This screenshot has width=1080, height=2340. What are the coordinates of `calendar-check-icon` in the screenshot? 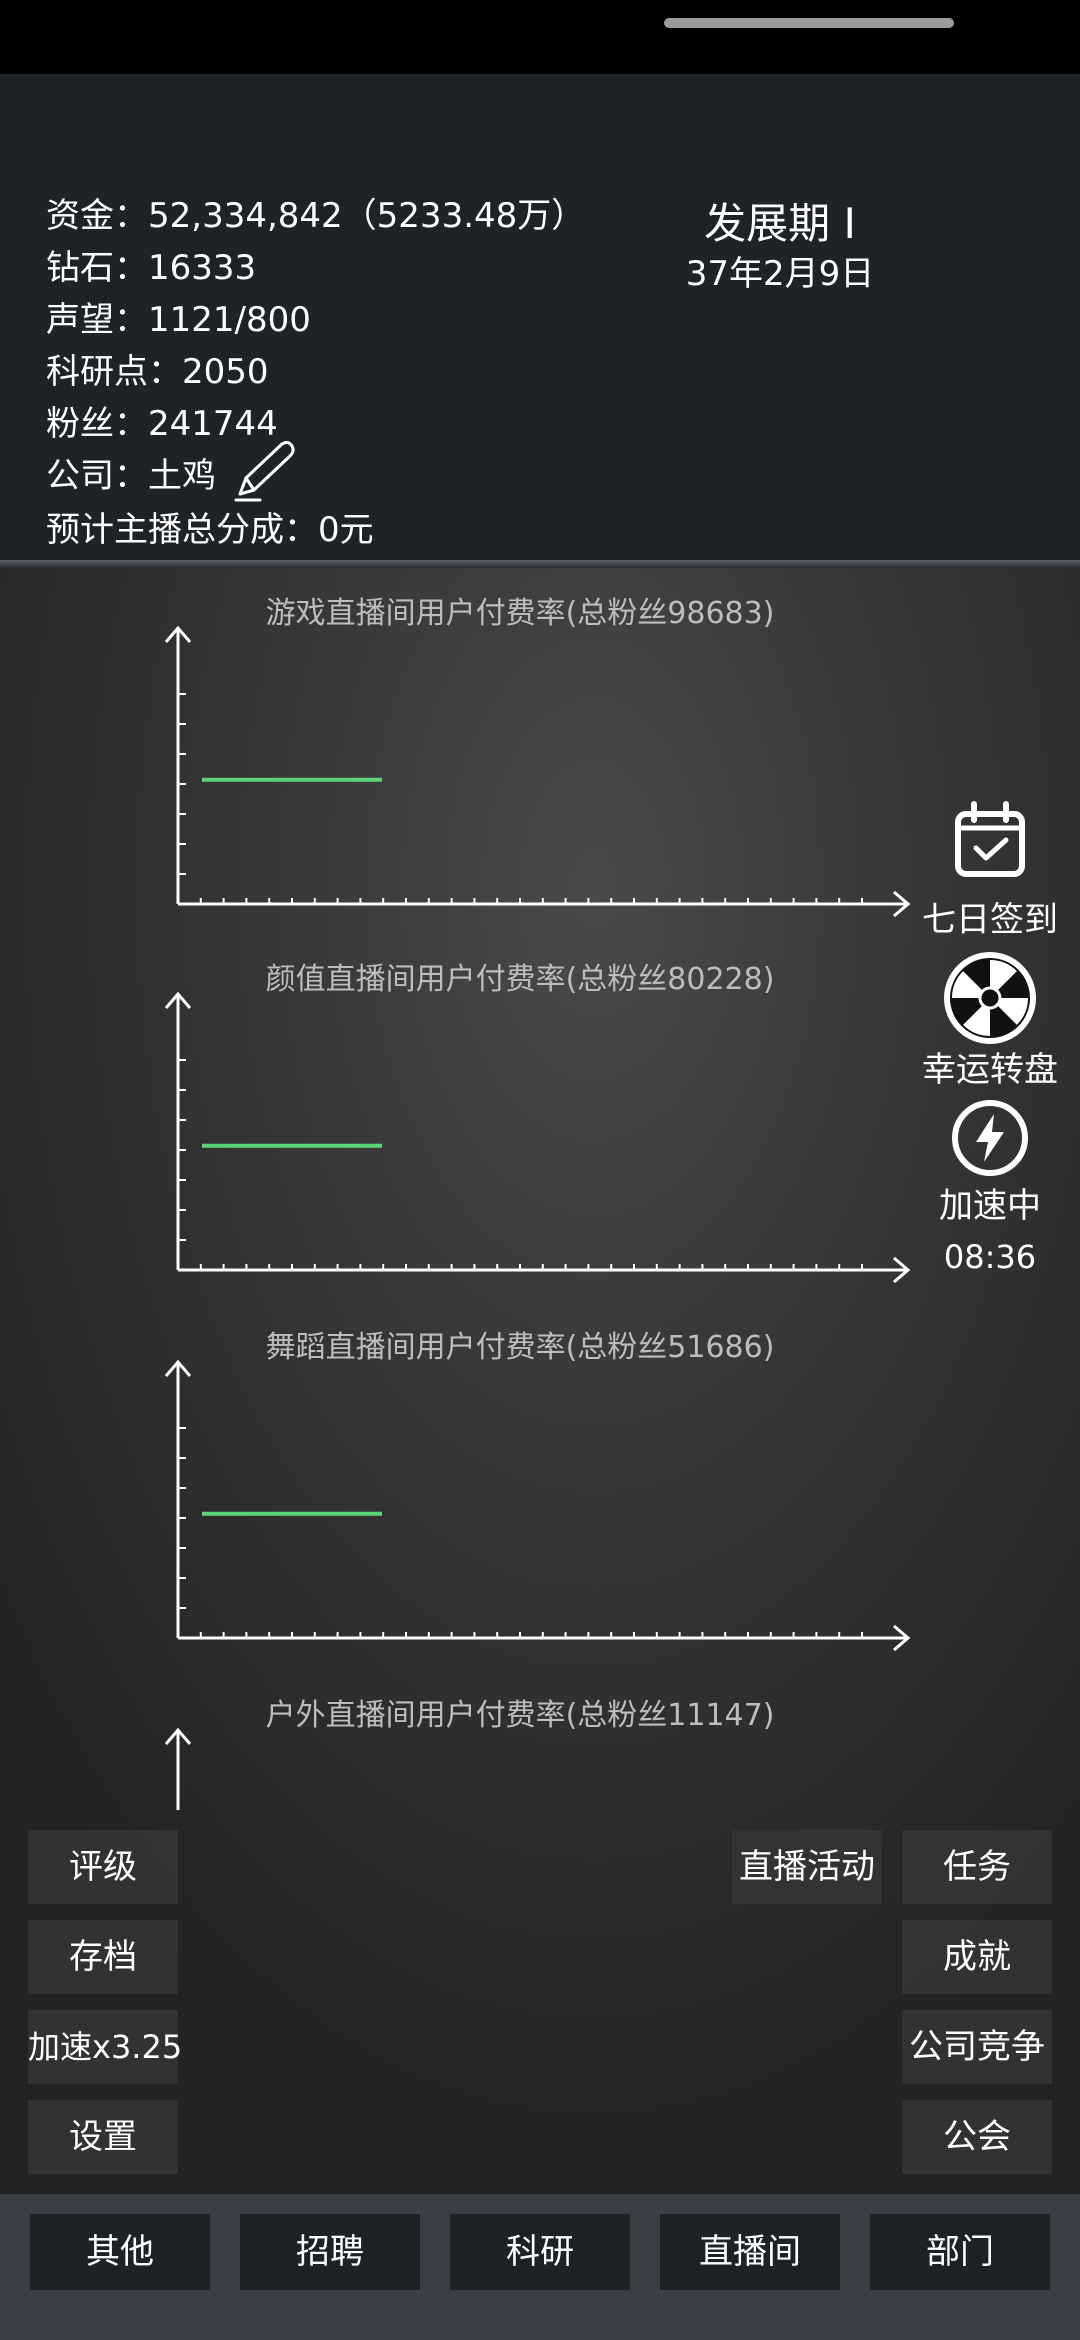 It's located at (990, 839).